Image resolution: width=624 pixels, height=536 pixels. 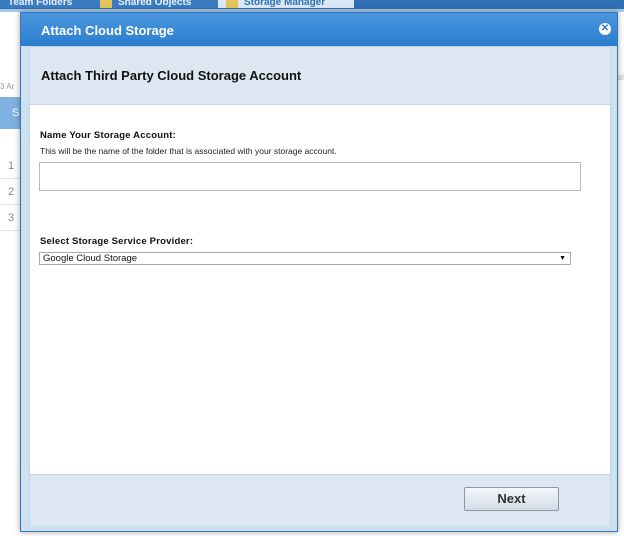 What do you see at coordinates (11, 166) in the screenshot?
I see `row-number: 1` at bounding box center [11, 166].